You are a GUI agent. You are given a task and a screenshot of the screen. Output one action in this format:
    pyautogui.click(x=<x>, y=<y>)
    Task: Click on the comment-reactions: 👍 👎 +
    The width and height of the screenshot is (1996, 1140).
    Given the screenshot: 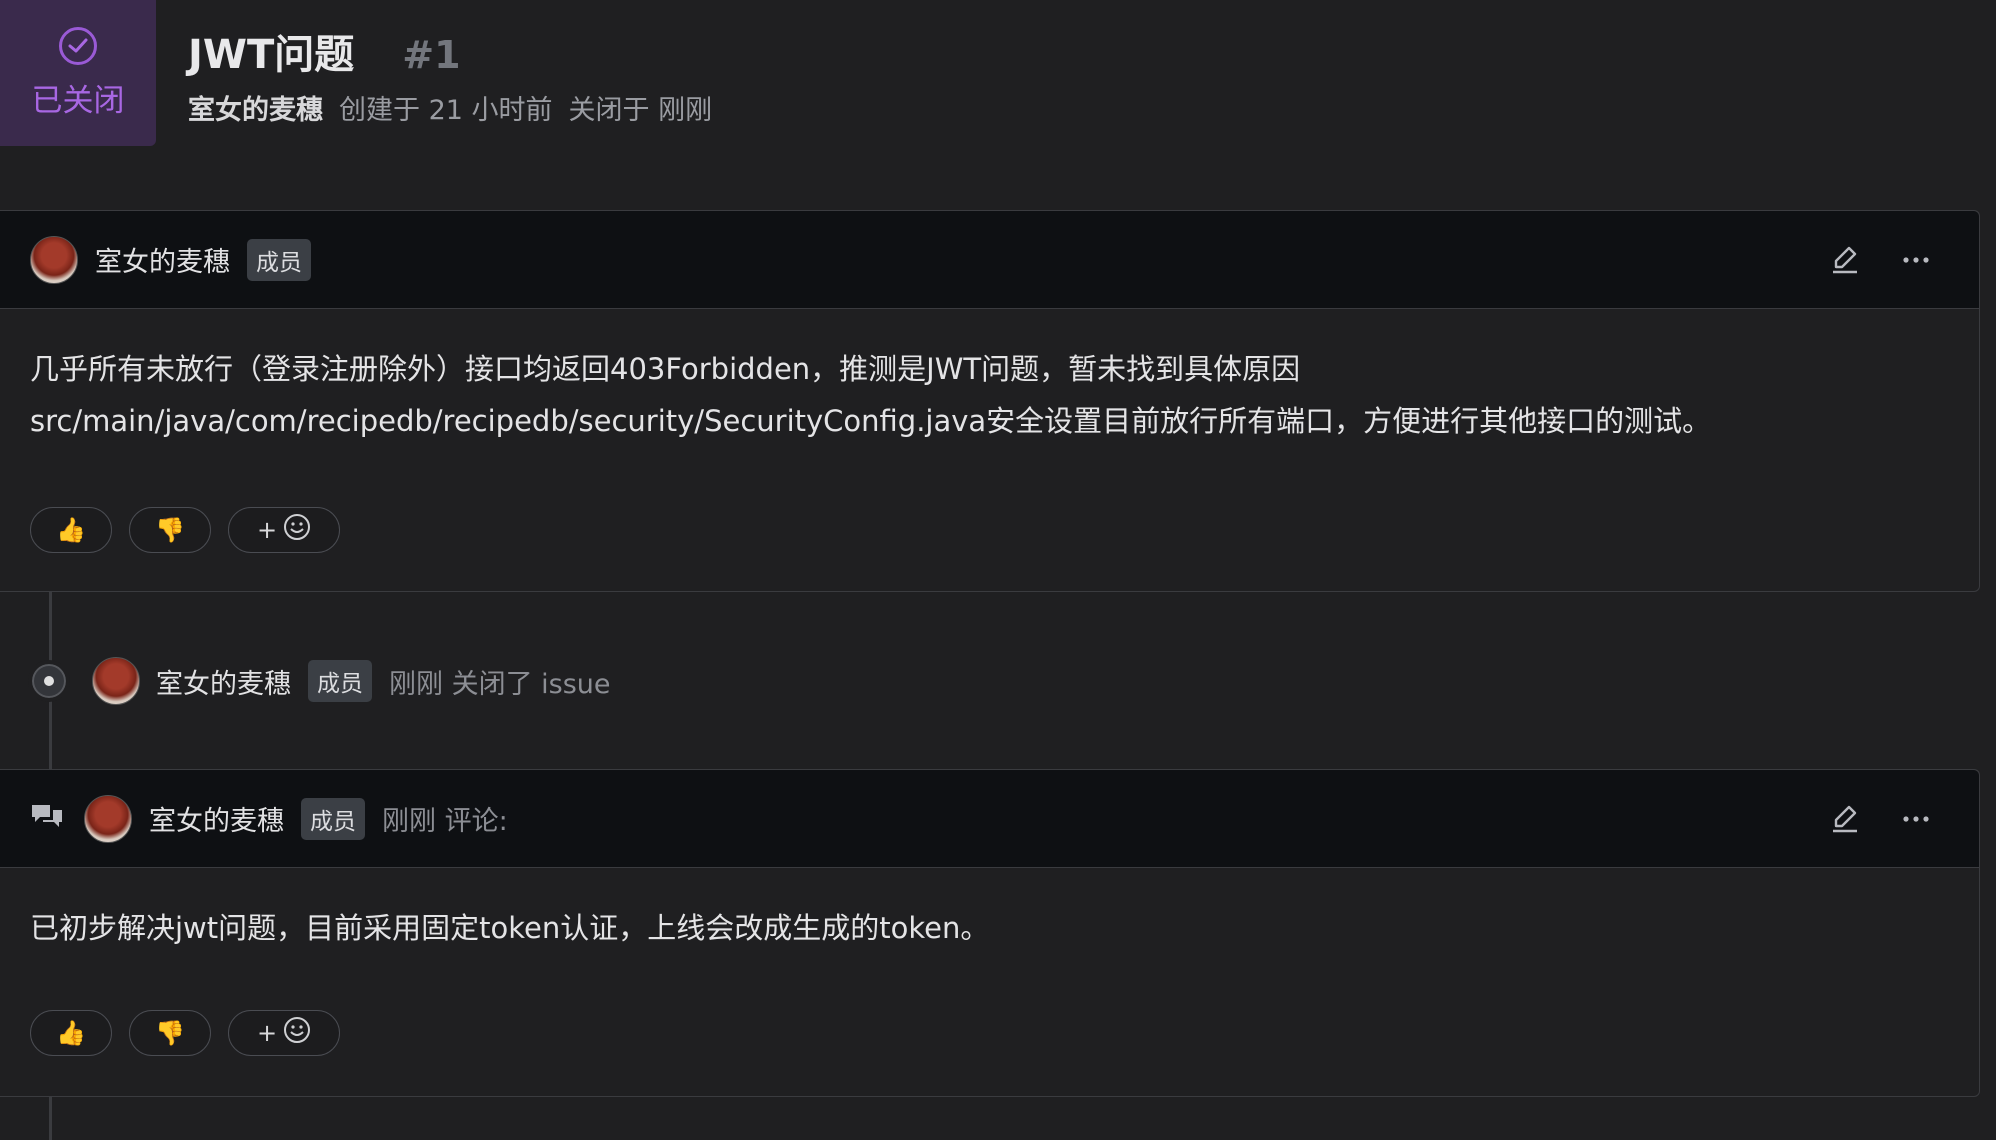 What is the action you would take?
    pyautogui.click(x=989, y=1033)
    